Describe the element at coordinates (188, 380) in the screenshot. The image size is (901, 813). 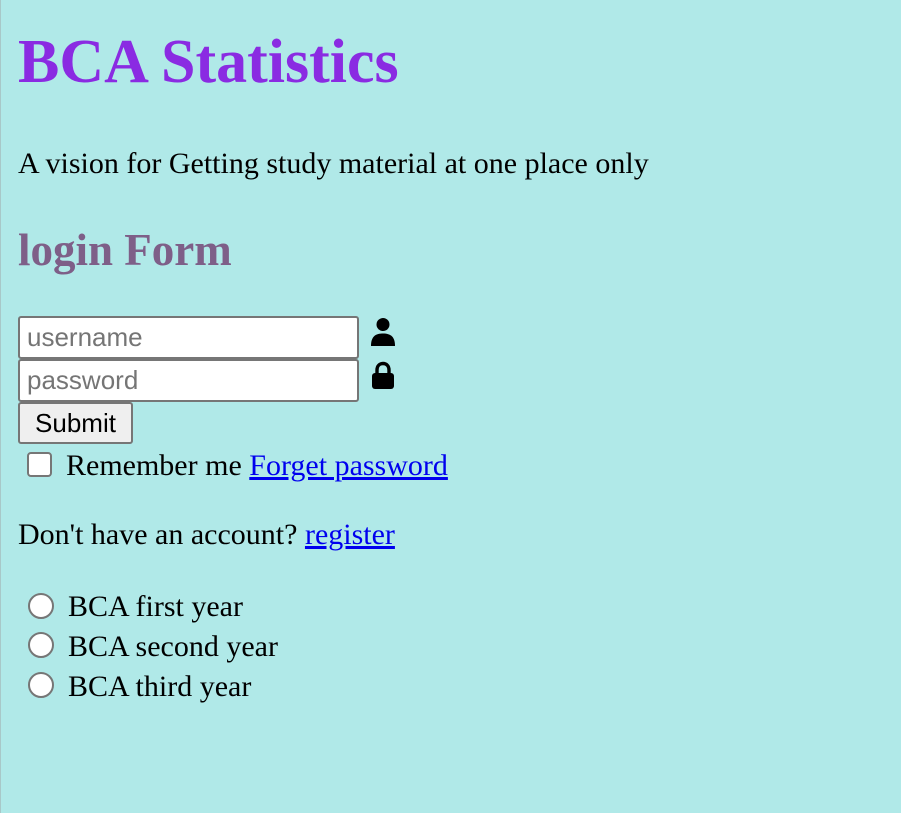
I see `password-input` at that location.